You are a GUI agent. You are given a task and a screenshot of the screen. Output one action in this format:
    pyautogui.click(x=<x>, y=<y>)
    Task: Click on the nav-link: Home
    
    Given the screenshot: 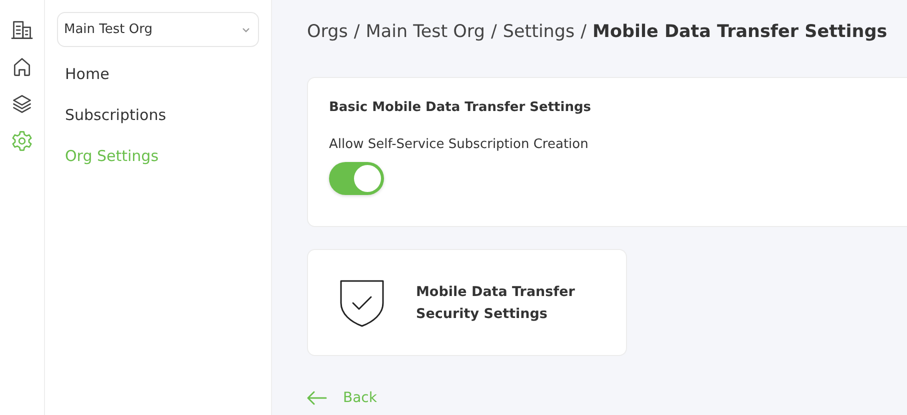 What is the action you would take?
    pyautogui.click(x=87, y=74)
    